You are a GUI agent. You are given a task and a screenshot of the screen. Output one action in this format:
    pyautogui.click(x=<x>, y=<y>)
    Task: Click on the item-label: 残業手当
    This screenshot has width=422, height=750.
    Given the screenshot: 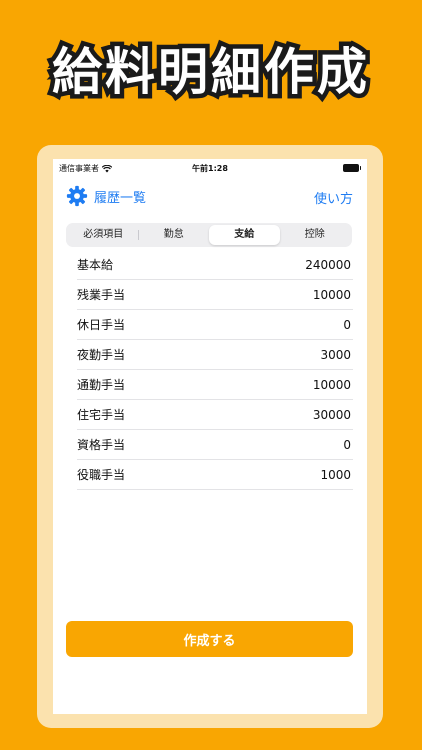 What is the action you would take?
    pyautogui.click(x=101, y=295)
    